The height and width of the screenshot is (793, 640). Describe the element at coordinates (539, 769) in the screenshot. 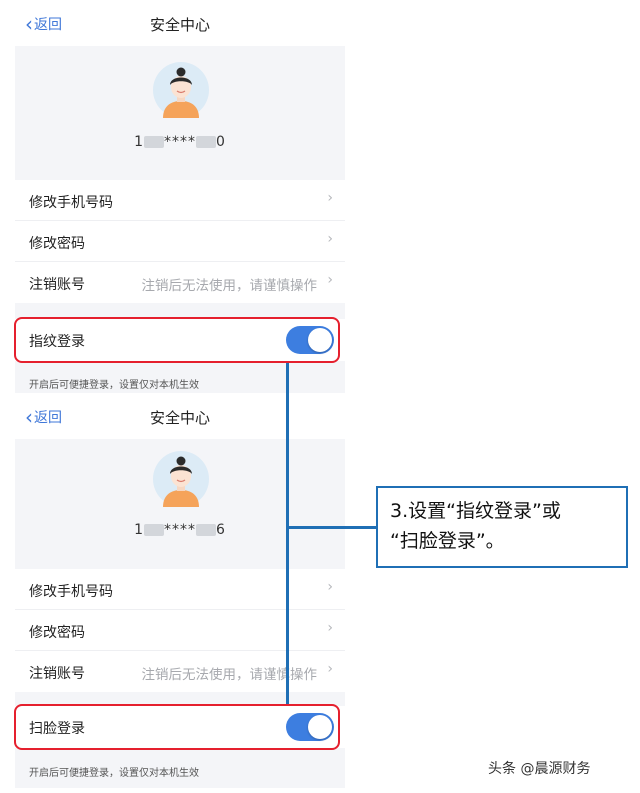

I see `watermark: 头条 @晨源财务` at that location.